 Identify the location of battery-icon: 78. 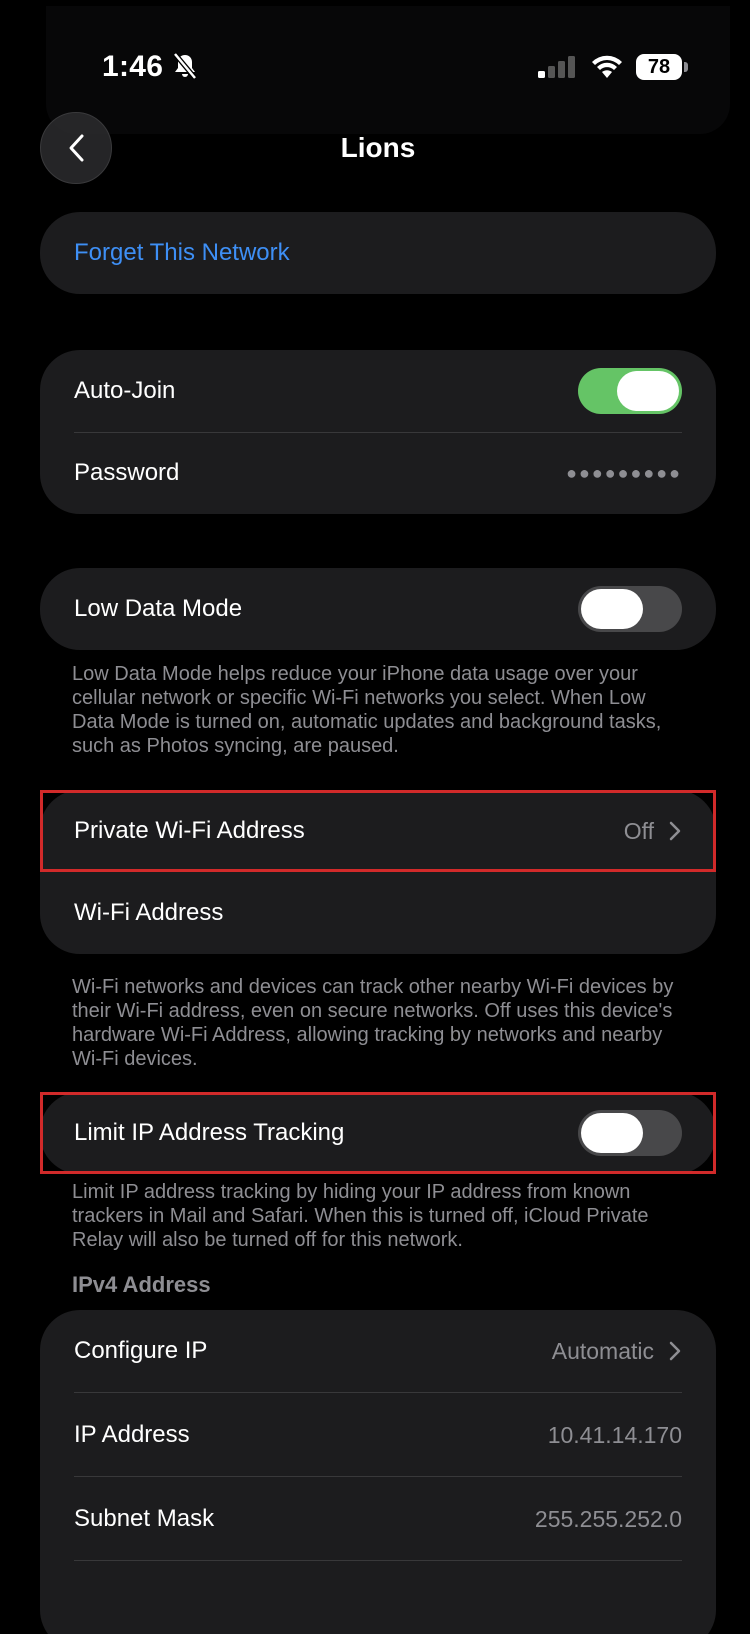
(662, 67).